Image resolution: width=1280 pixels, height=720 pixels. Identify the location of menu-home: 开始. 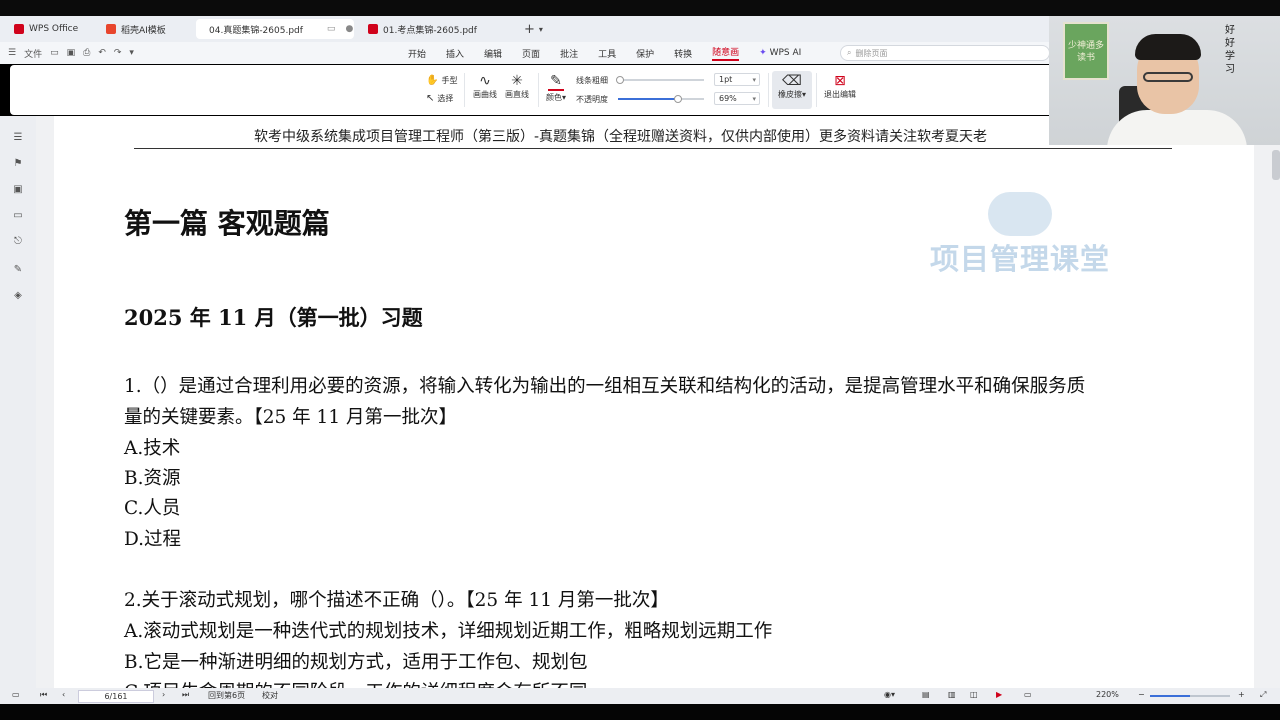
(417, 53).